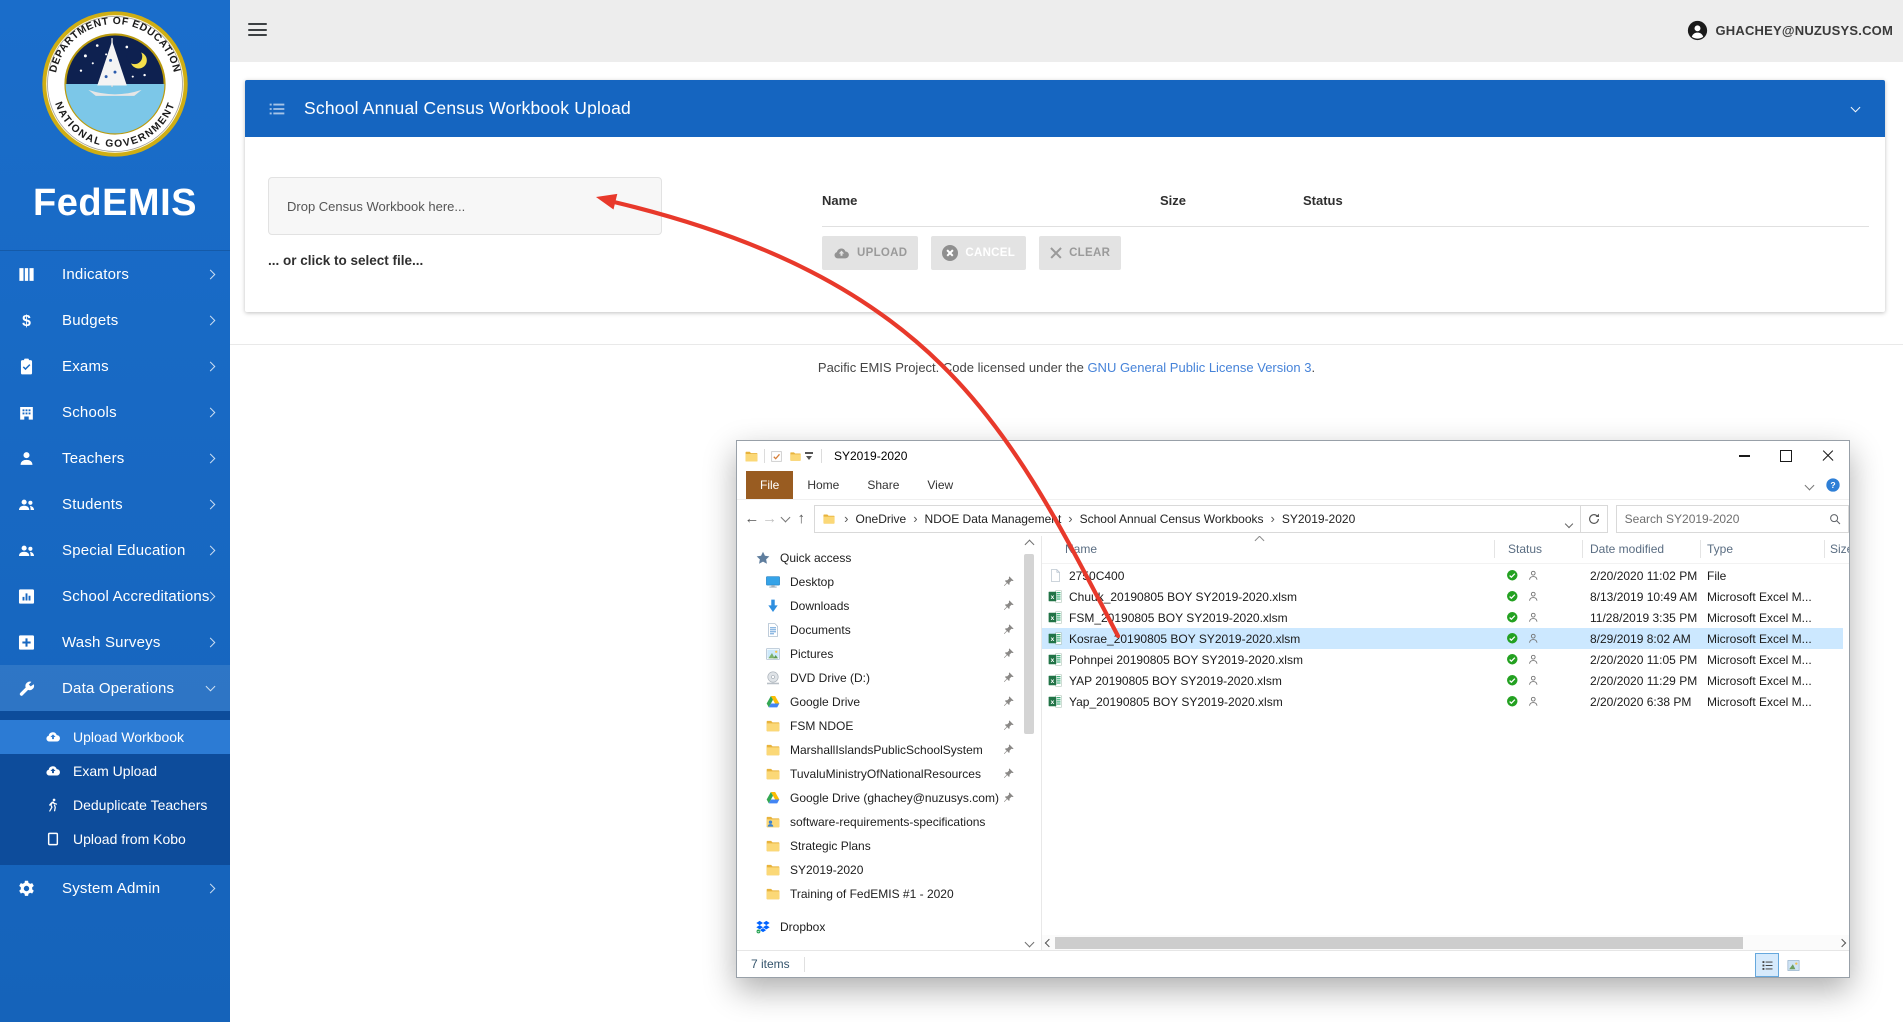 This screenshot has height=1022, width=1903. I want to click on clear-button: CLEAR, so click(1080, 253).